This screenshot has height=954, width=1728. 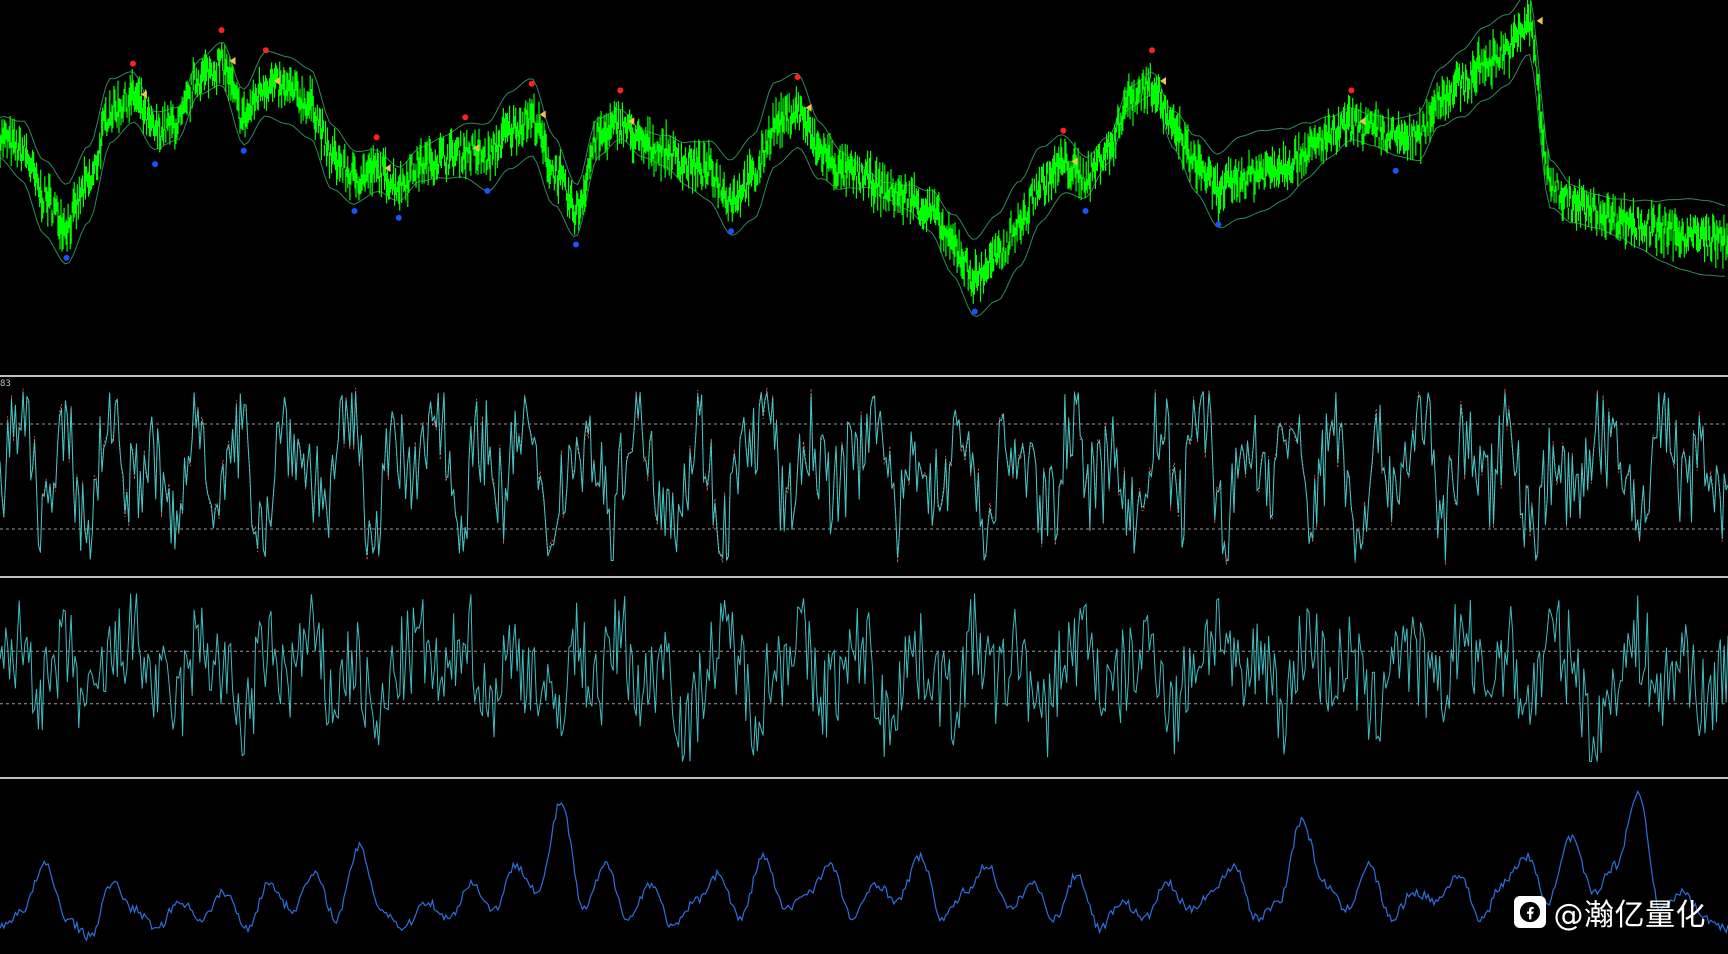 What do you see at coordinates (1529, 912) in the screenshot?
I see `facebook-style-logo-icon` at bounding box center [1529, 912].